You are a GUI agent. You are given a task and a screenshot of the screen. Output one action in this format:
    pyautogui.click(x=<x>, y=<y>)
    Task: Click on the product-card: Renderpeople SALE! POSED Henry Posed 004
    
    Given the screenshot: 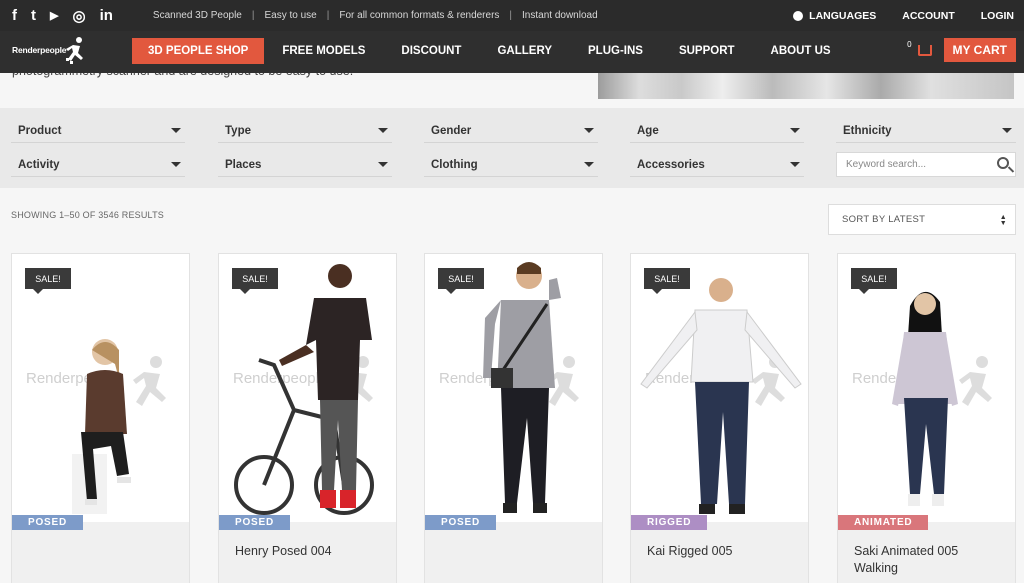 What is the action you would take?
    pyautogui.click(x=307, y=418)
    